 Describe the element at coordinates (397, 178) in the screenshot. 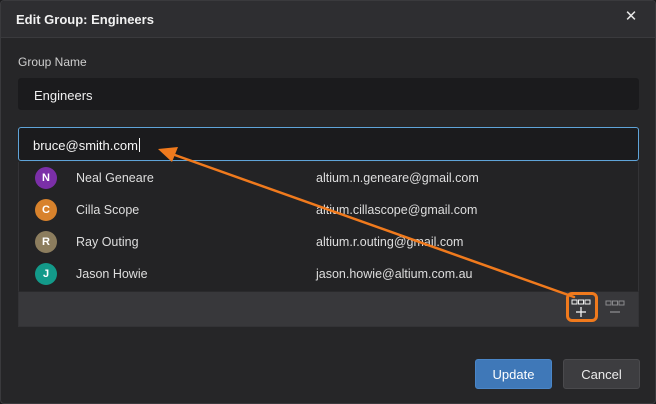

I see `member-email: altium.n.geneare@gmail.com` at that location.